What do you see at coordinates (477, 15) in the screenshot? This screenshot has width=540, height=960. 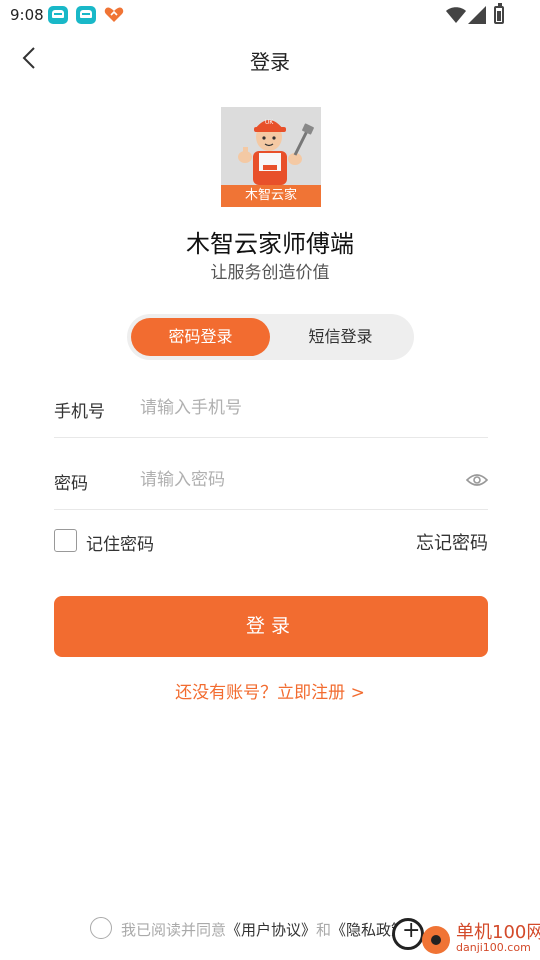 I see `signal-icon` at bounding box center [477, 15].